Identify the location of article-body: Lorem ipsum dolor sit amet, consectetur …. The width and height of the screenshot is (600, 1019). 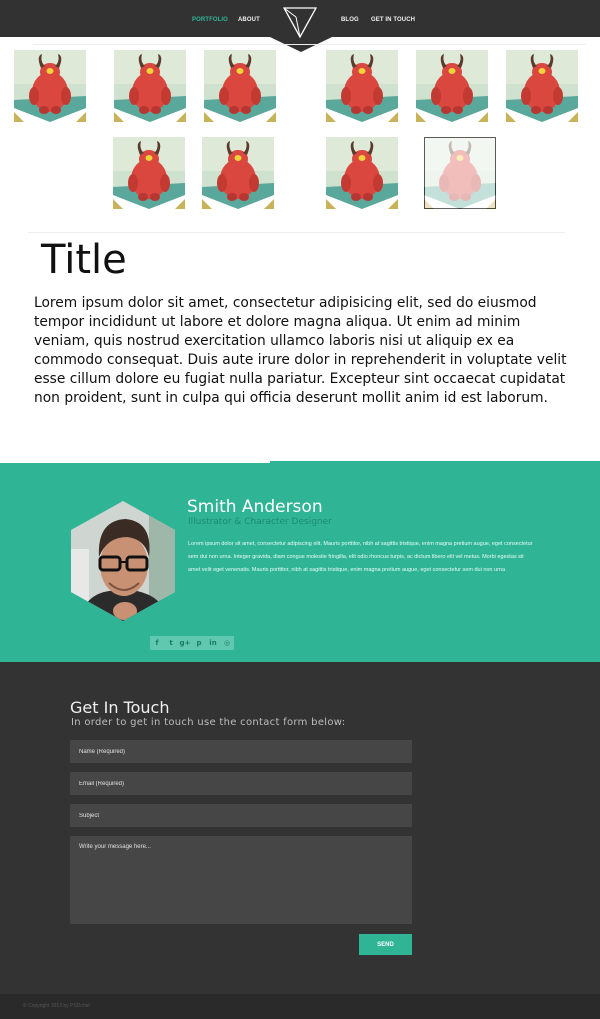
(300, 350).